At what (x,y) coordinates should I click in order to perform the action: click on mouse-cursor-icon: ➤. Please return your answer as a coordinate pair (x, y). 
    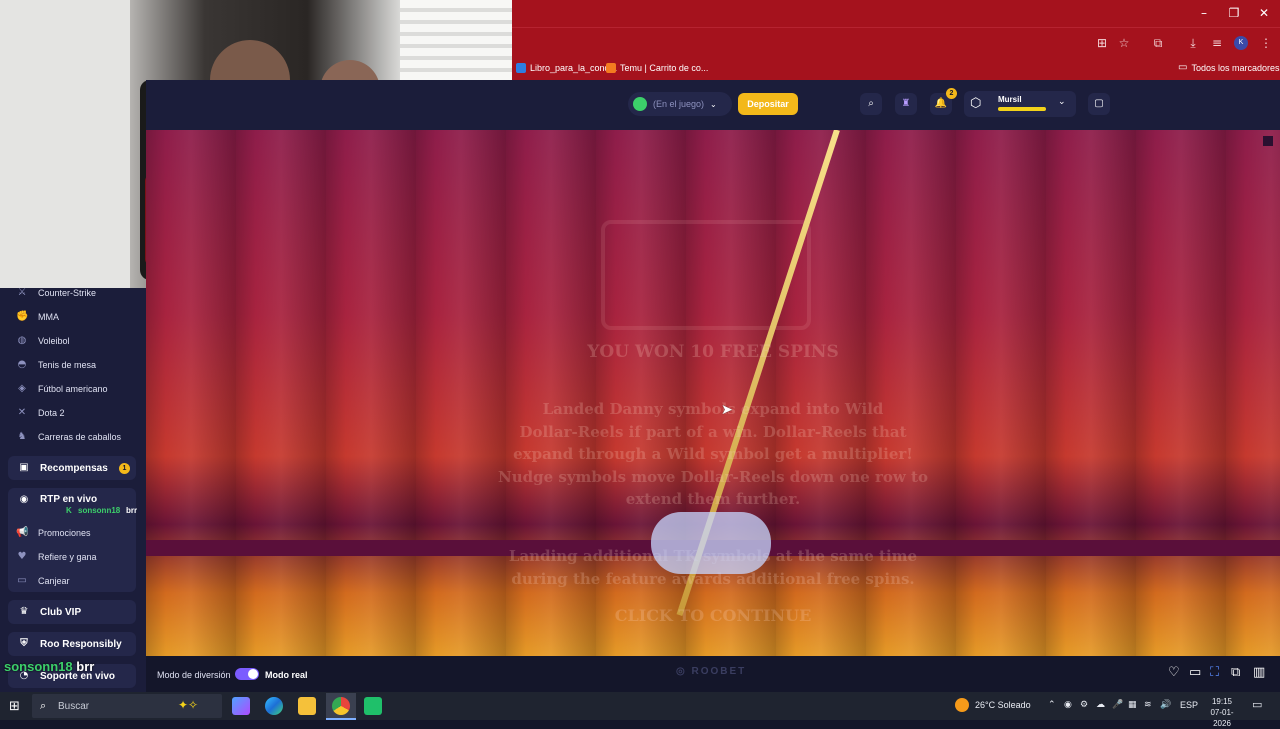
    Looking at the image, I should click on (727, 410).